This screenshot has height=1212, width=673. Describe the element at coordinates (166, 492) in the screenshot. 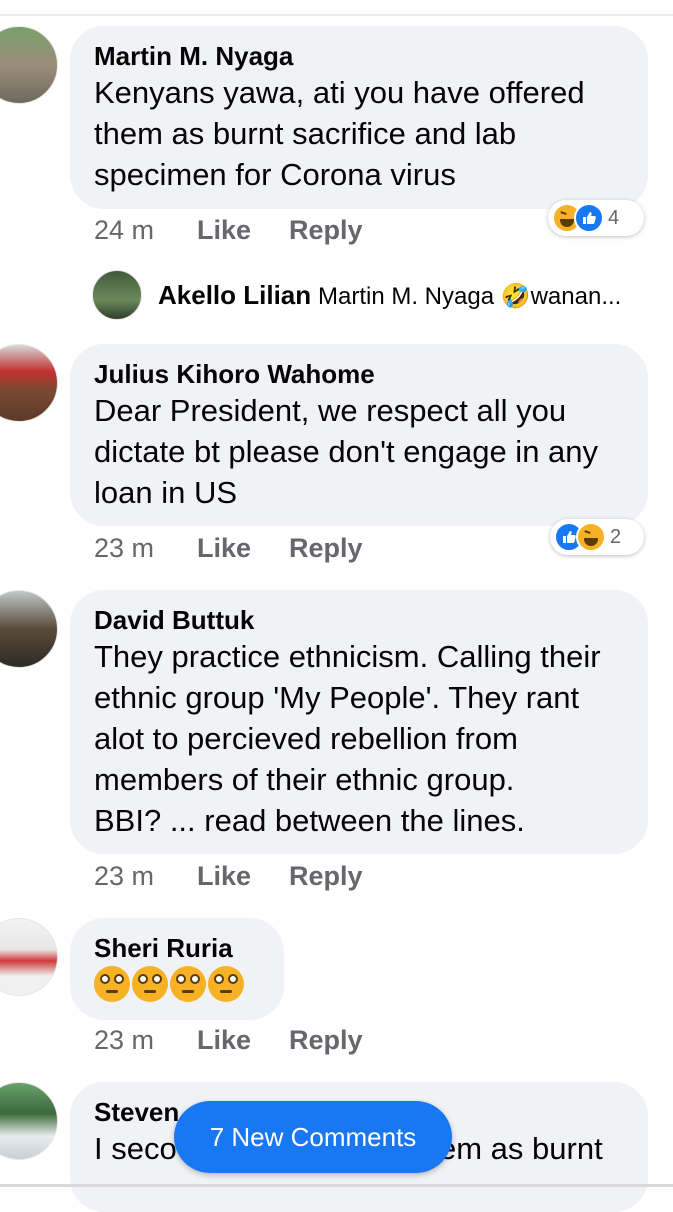

I see `comment-text-line: loan in US` at that location.